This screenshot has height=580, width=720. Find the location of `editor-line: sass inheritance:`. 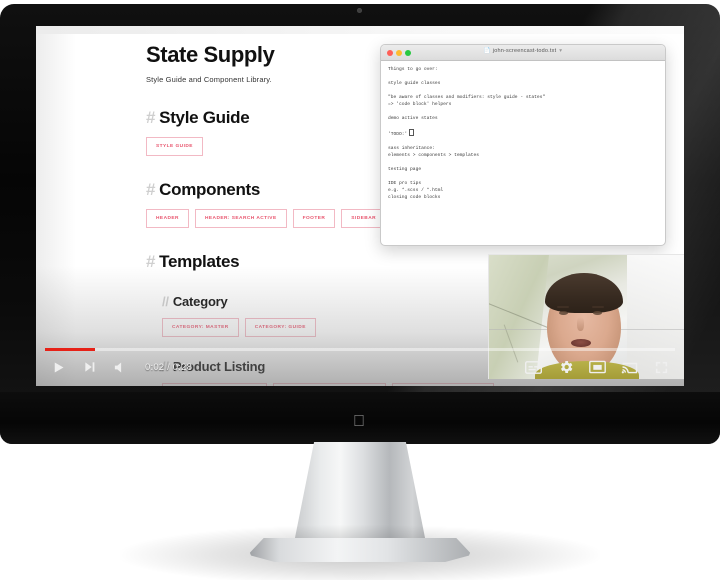

editor-line: sass inheritance: is located at coordinates (411, 148).